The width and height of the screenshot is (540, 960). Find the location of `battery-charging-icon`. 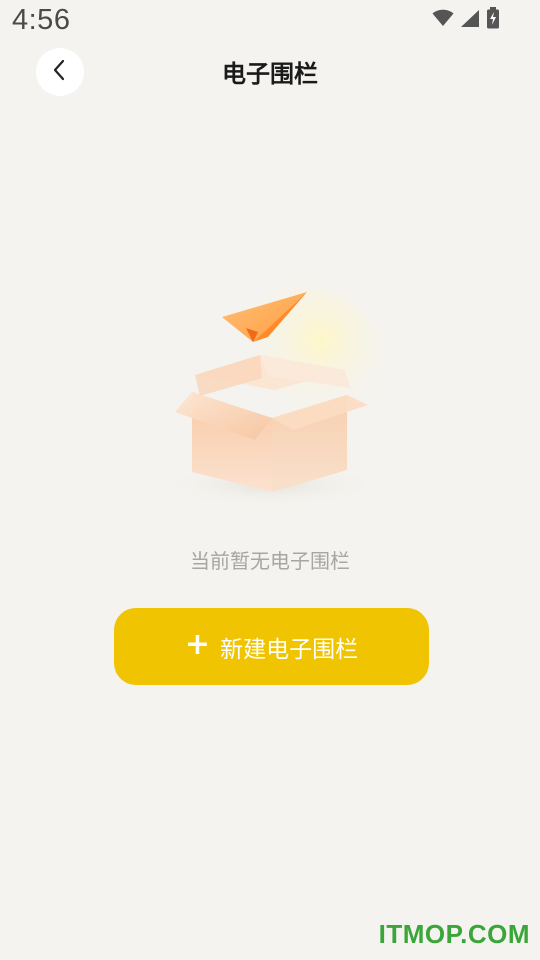

battery-charging-icon is located at coordinates (493, 20).